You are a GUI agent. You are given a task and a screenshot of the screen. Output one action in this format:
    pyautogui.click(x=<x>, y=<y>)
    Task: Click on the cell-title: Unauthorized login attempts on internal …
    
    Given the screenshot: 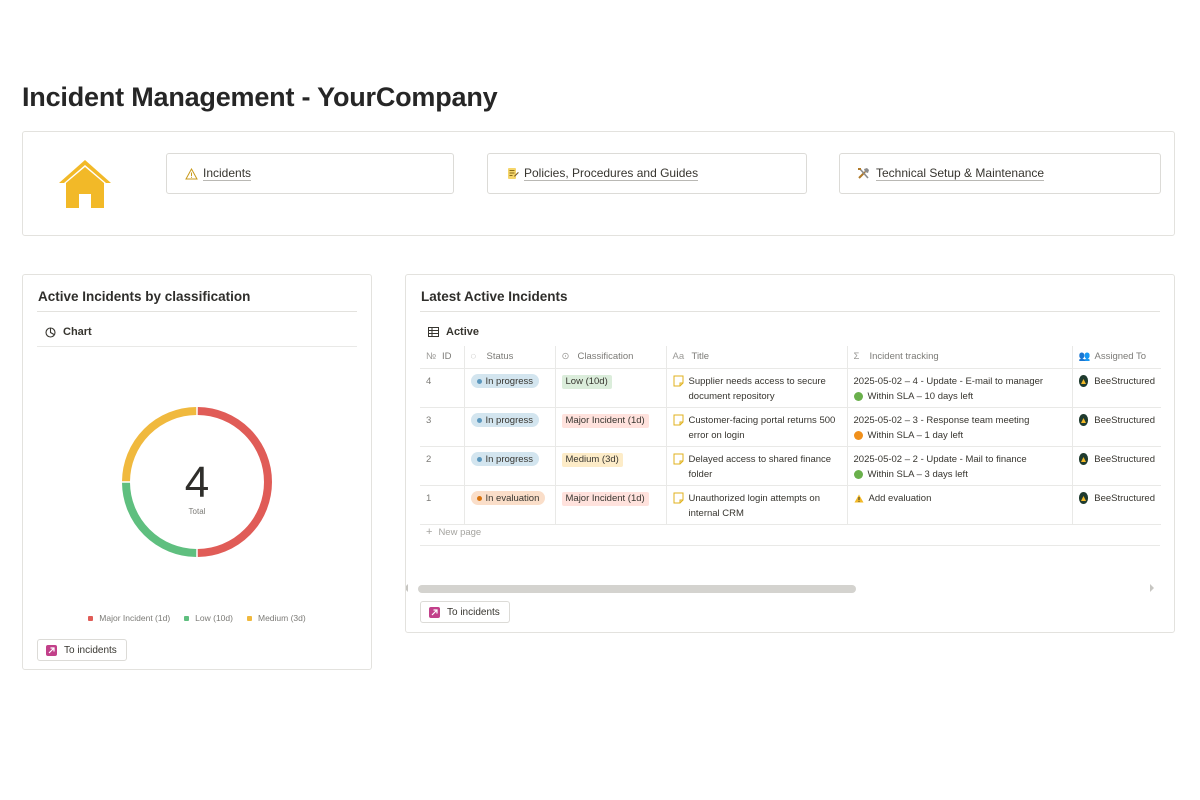 What is the action you would take?
    pyautogui.click(x=757, y=505)
    